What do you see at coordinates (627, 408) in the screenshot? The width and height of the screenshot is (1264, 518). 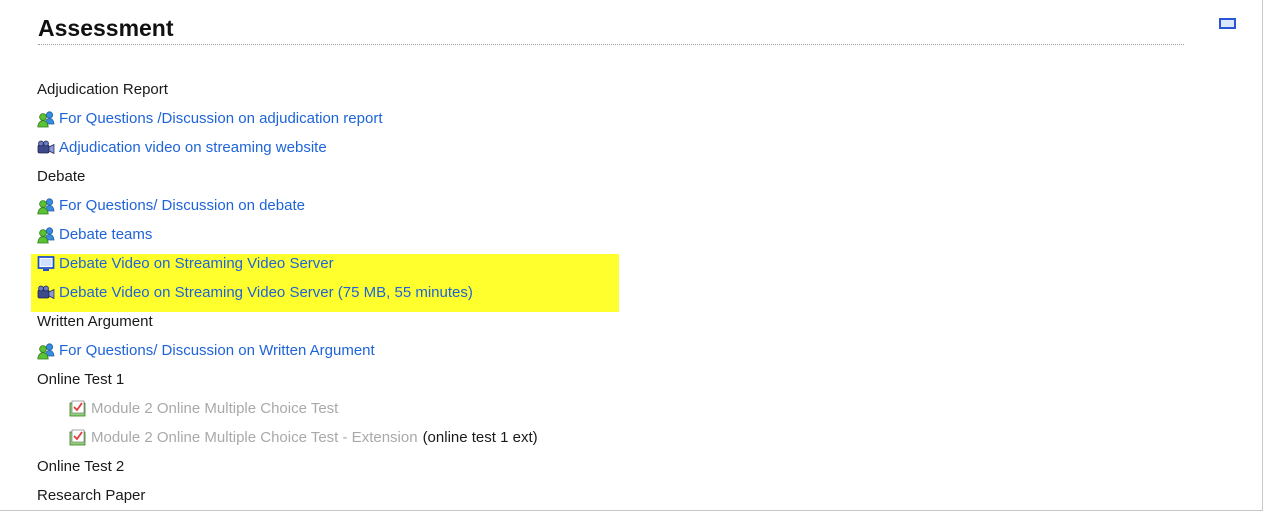 I see `activity-row: Module 2 Online Multiple Choice Test` at bounding box center [627, 408].